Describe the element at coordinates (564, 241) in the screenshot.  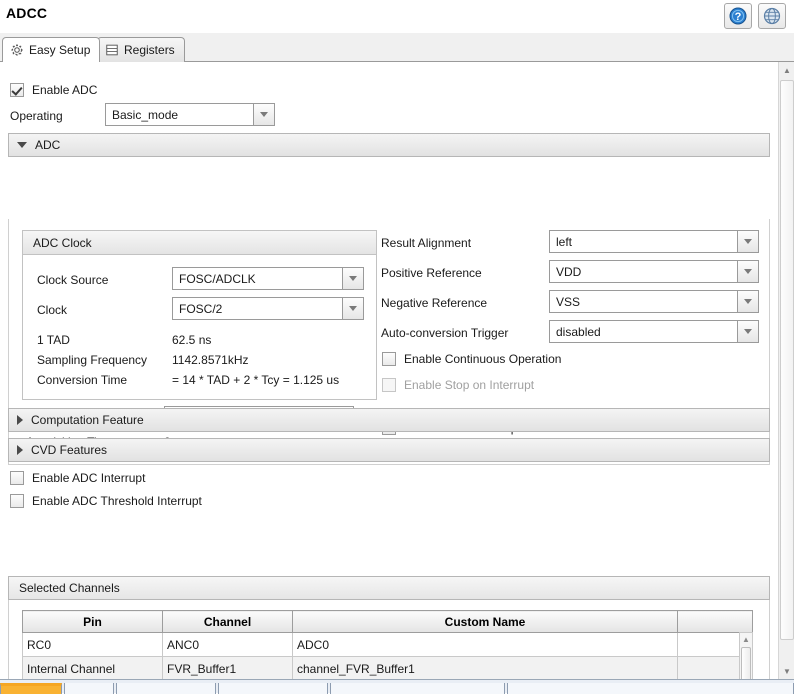
I see `result-alignment-value: left` at that location.